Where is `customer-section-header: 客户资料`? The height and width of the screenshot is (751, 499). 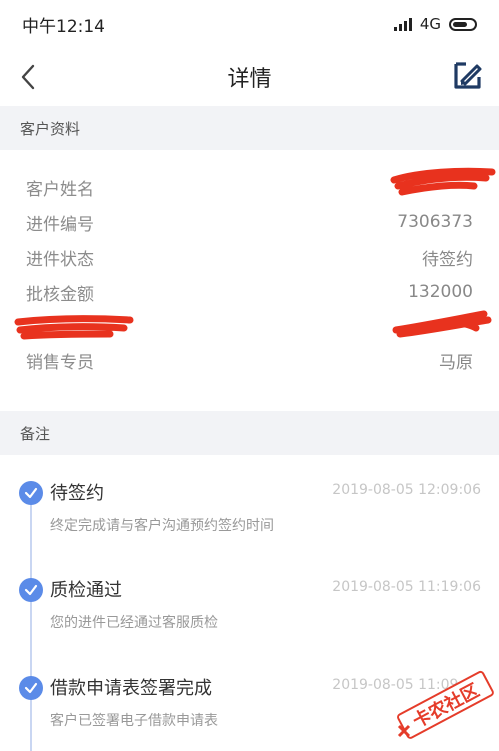
customer-section-header: 客户资料 is located at coordinates (249, 128).